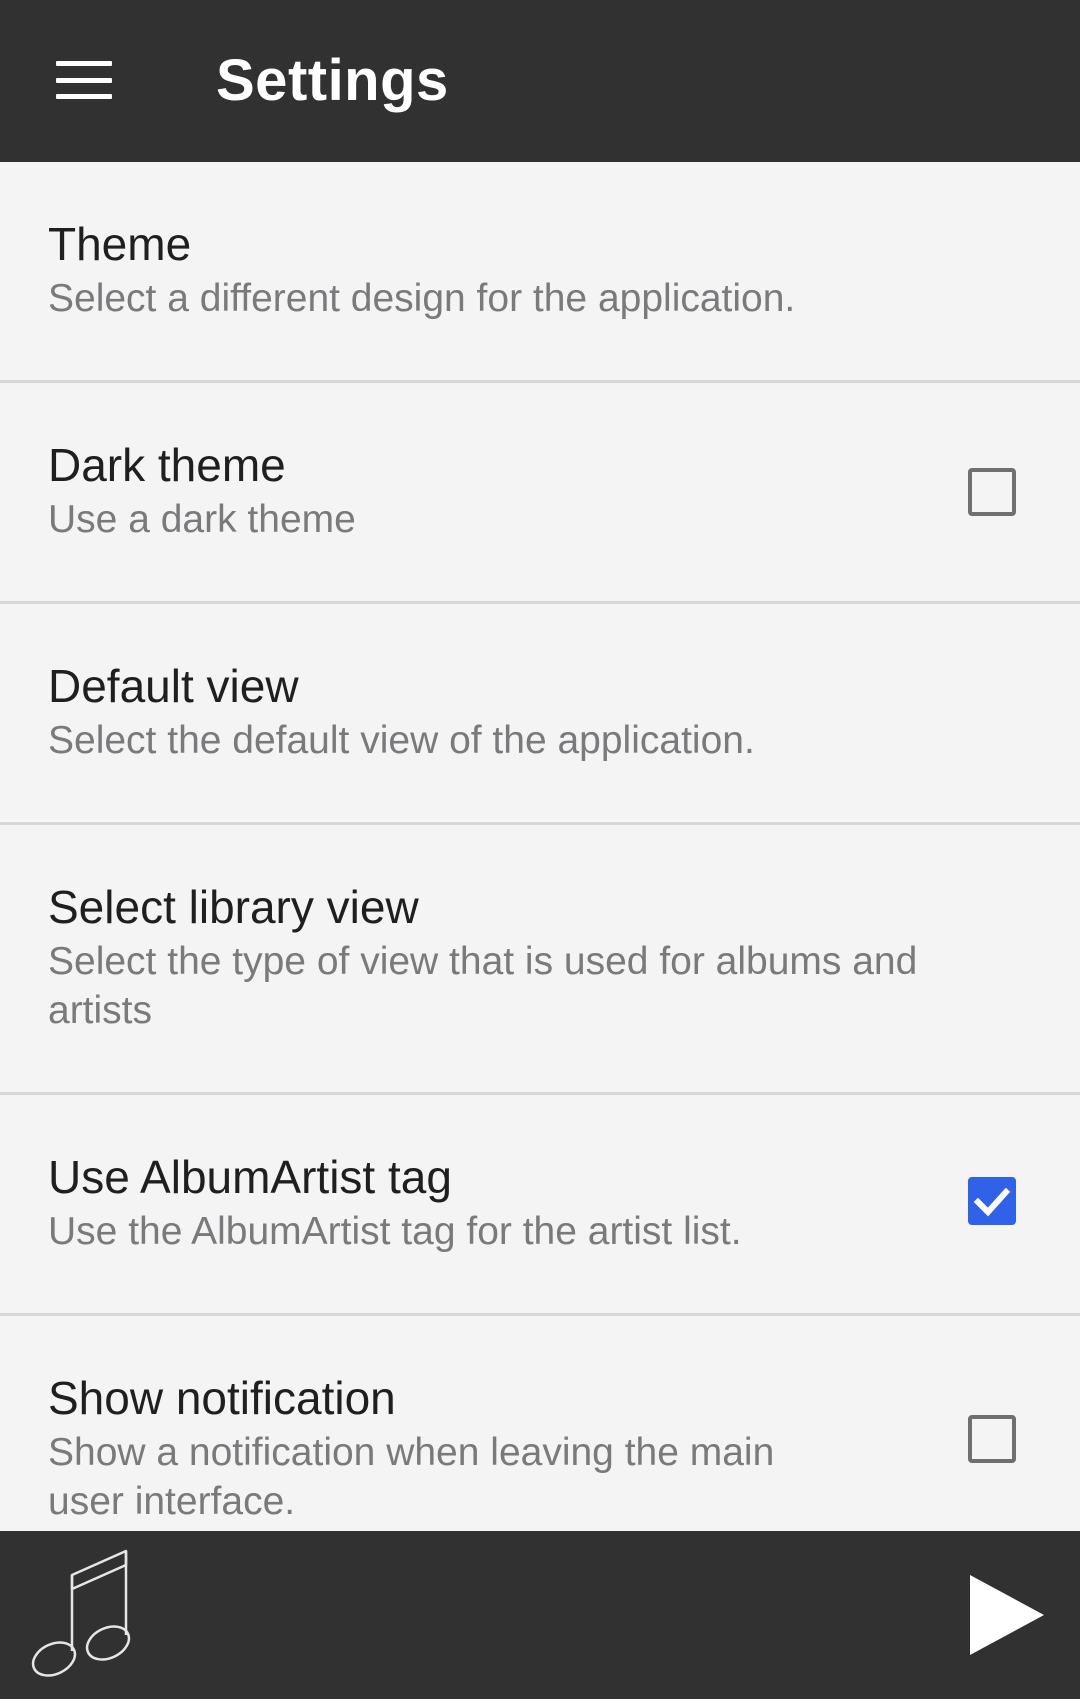  Describe the element at coordinates (540, 1615) in the screenshot. I see `player-bar` at that location.